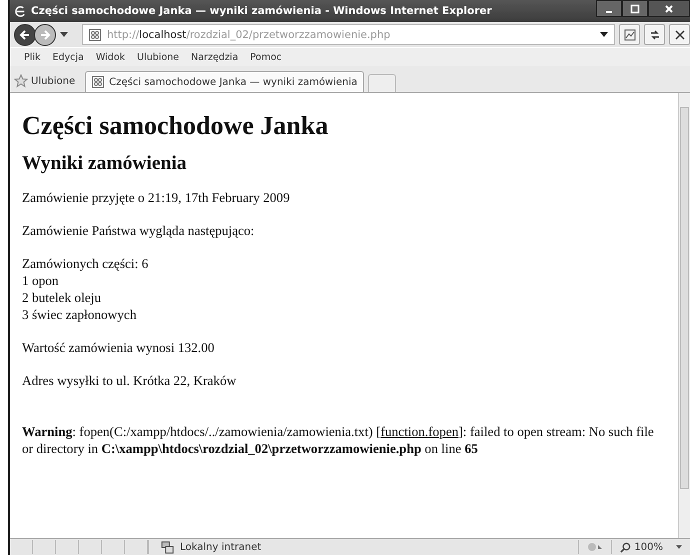 The image size is (690, 555). Describe the element at coordinates (679, 547) in the screenshot. I see `caret-icon` at that location.